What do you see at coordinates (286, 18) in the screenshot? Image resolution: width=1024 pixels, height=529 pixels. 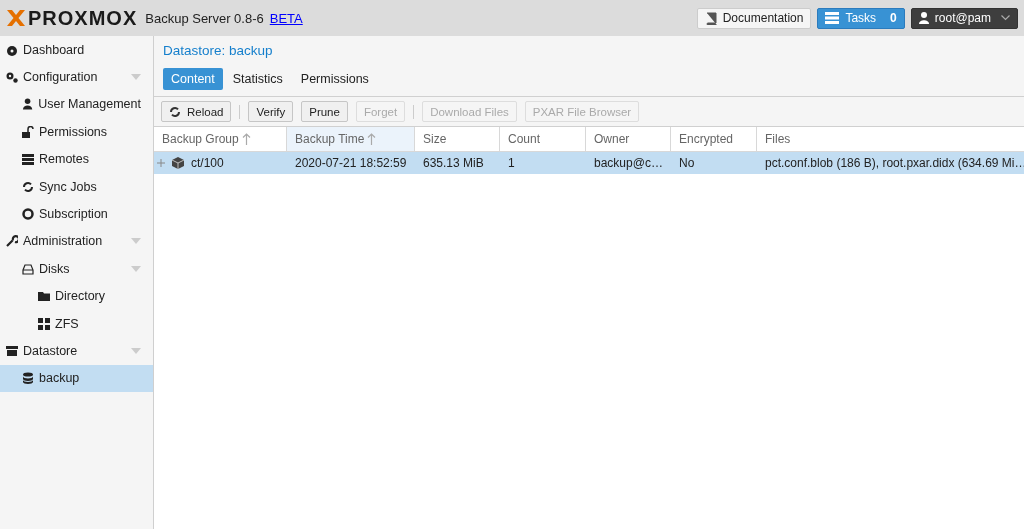 I see `beta-link: BETA` at bounding box center [286, 18].